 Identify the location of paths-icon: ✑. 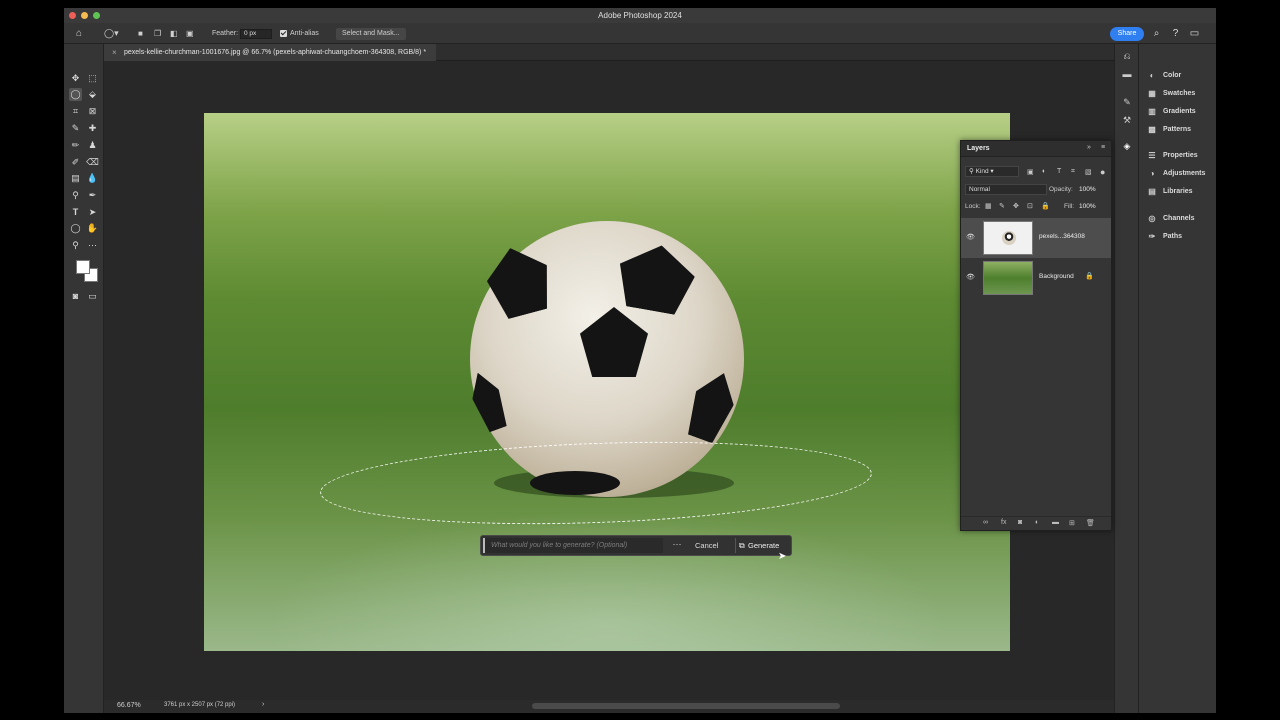
(1152, 236).